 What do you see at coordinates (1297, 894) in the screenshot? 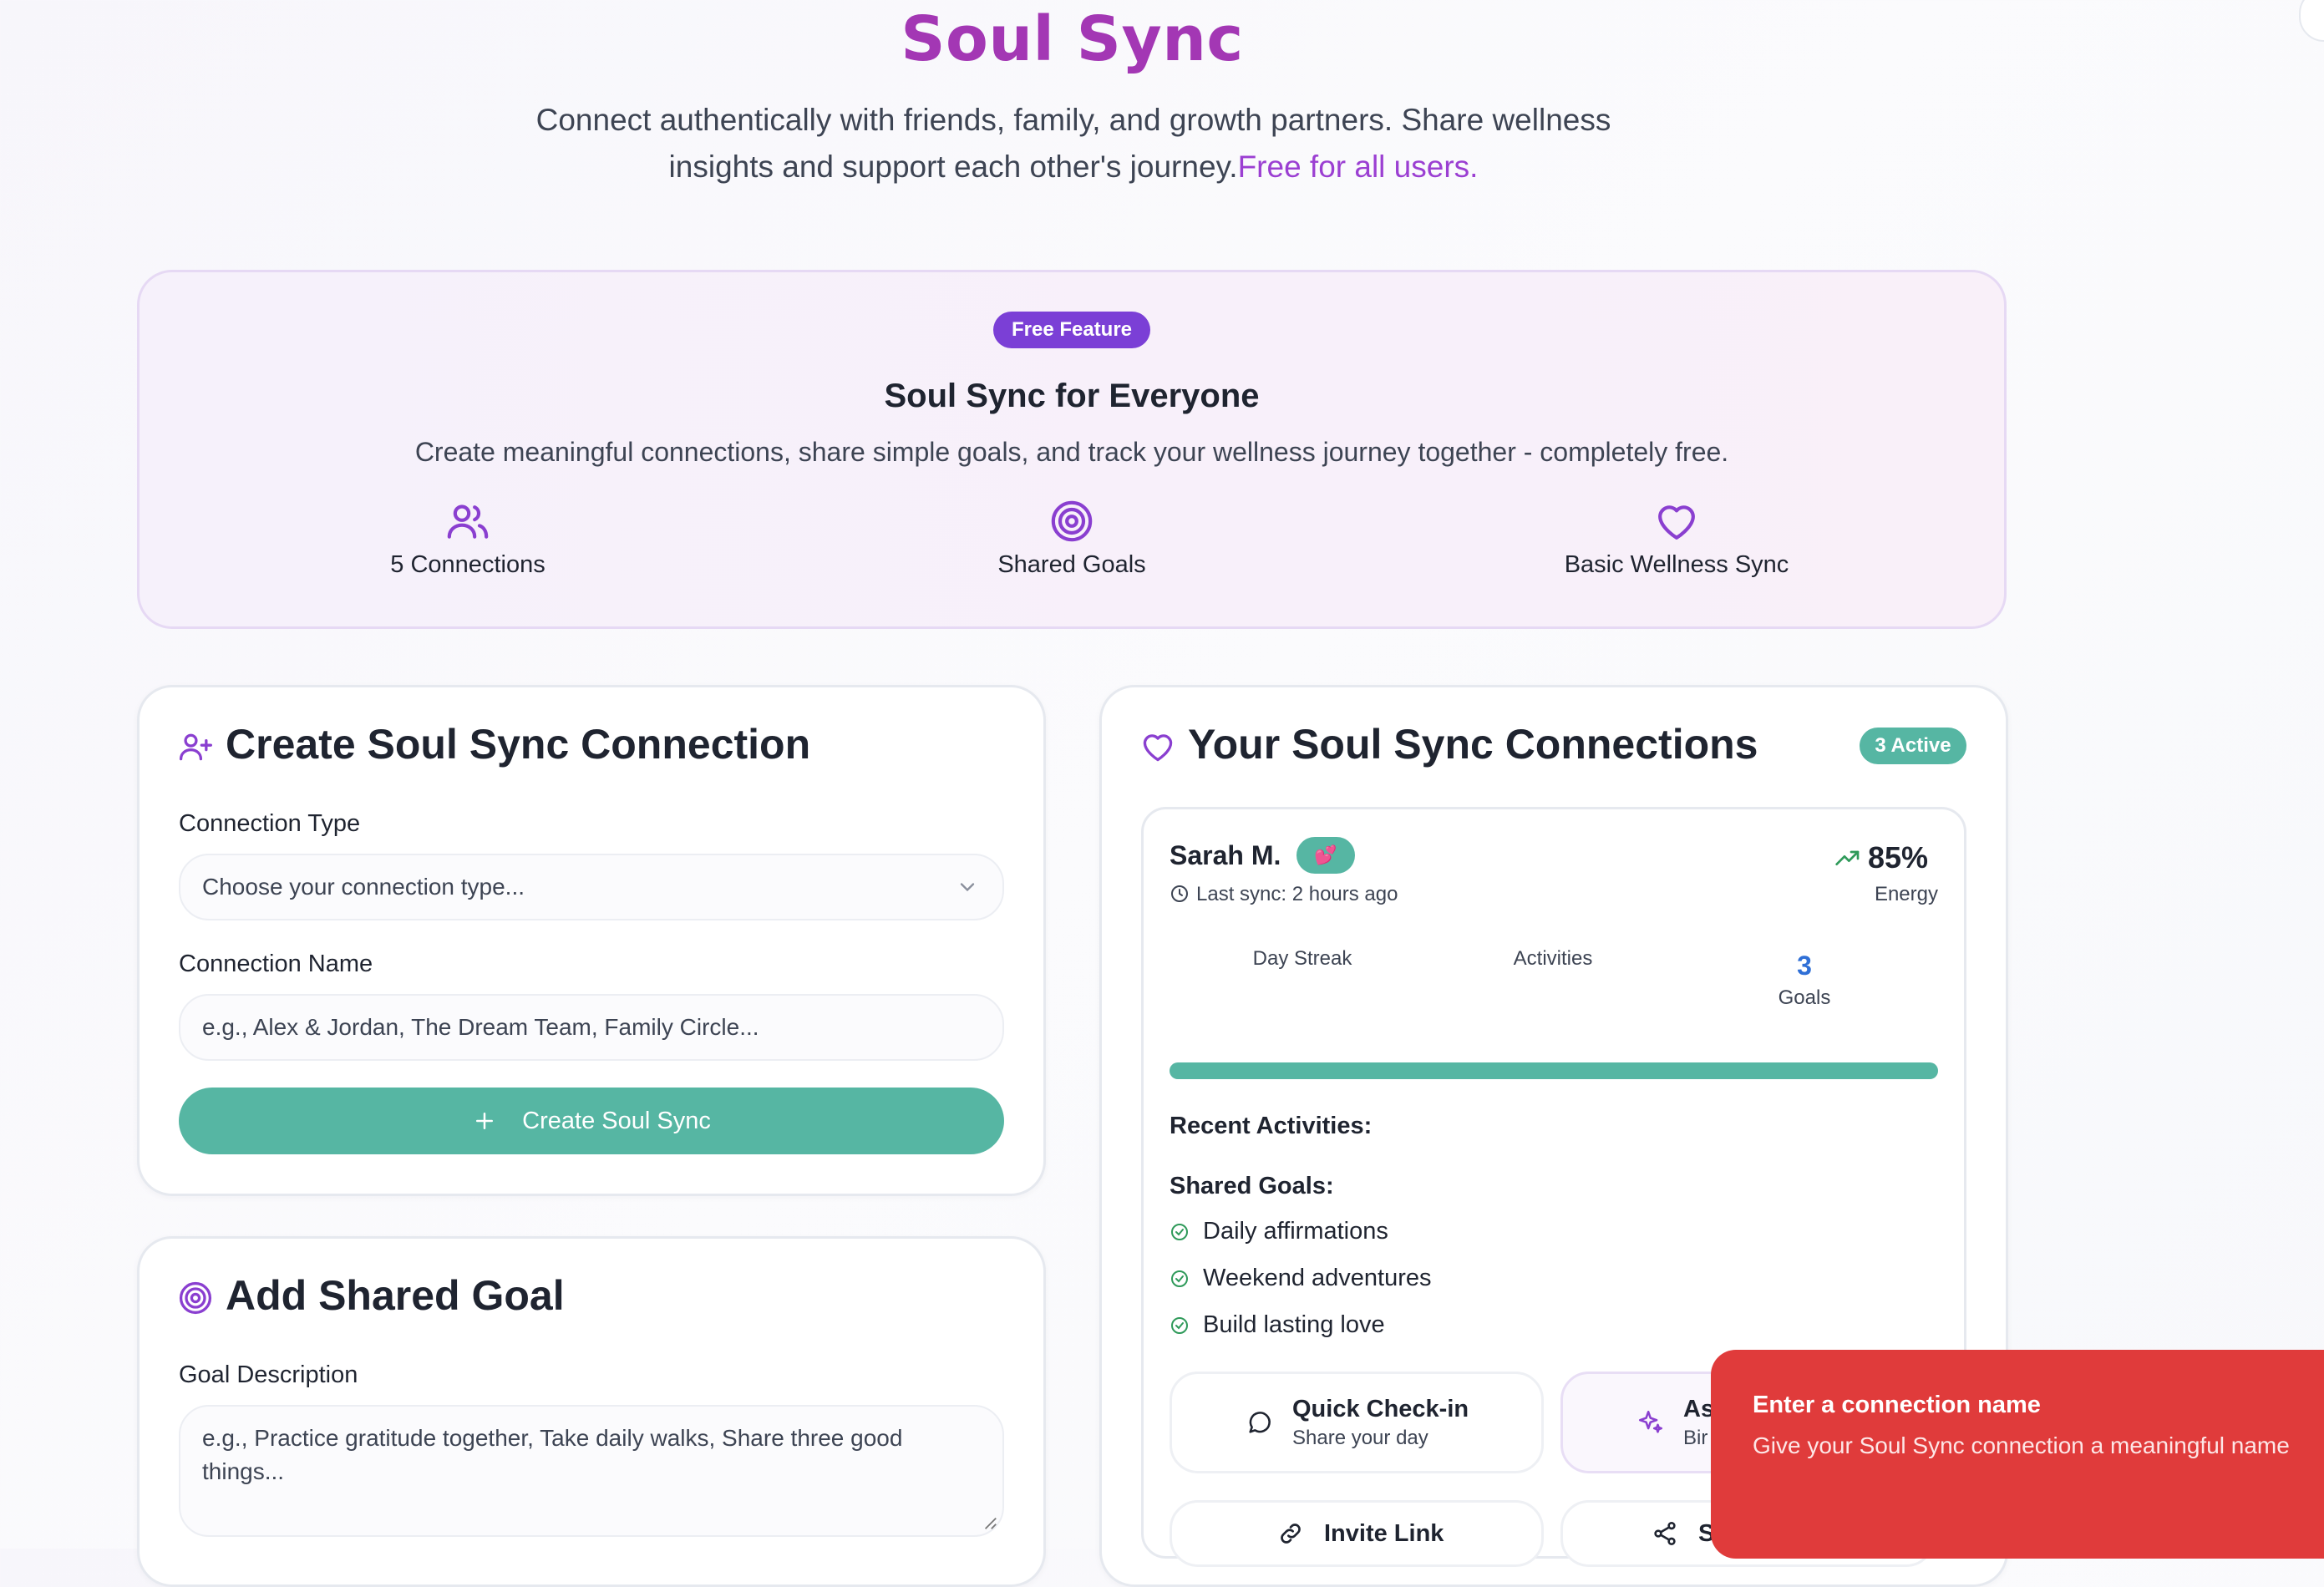
I see `last-sync-text: Last sync: 2 hours ago` at bounding box center [1297, 894].